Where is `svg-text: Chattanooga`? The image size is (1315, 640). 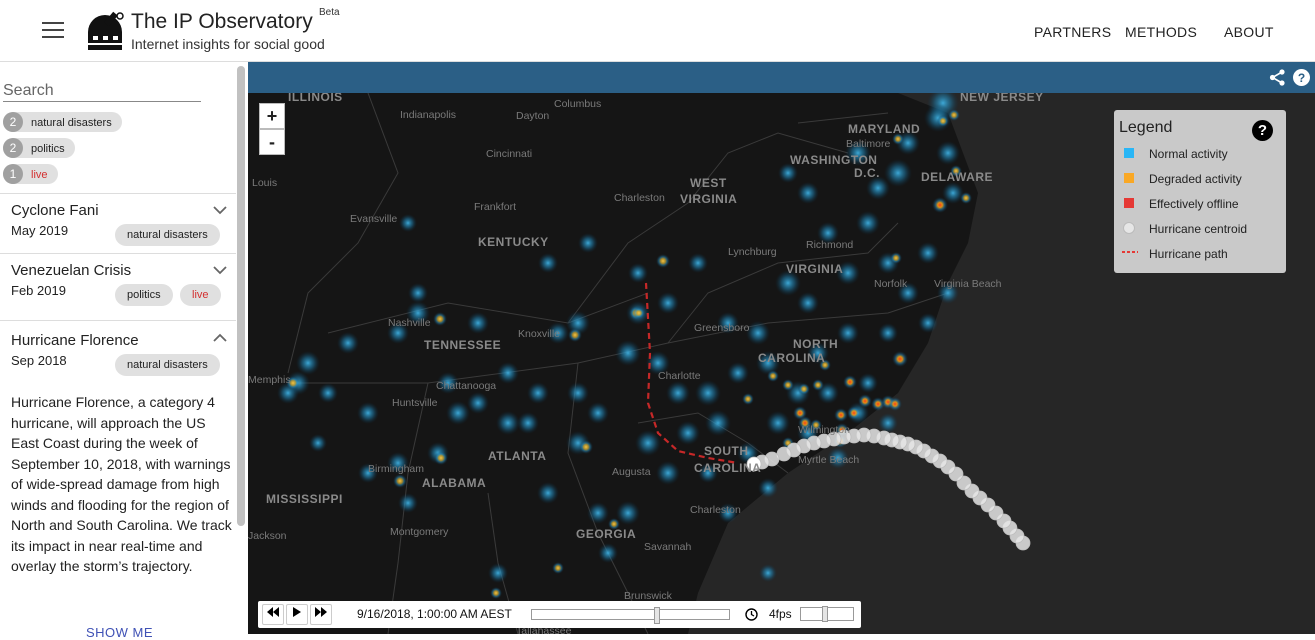 svg-text: Chattanooga is located at coordinates (466, 386).